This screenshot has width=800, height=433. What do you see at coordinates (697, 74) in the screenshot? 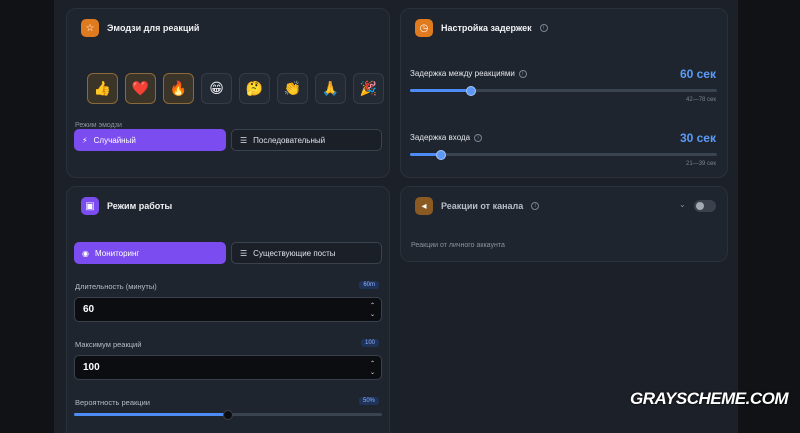
I see `reaction-delay-value: 60 сек` at bounding box center [697, 74].